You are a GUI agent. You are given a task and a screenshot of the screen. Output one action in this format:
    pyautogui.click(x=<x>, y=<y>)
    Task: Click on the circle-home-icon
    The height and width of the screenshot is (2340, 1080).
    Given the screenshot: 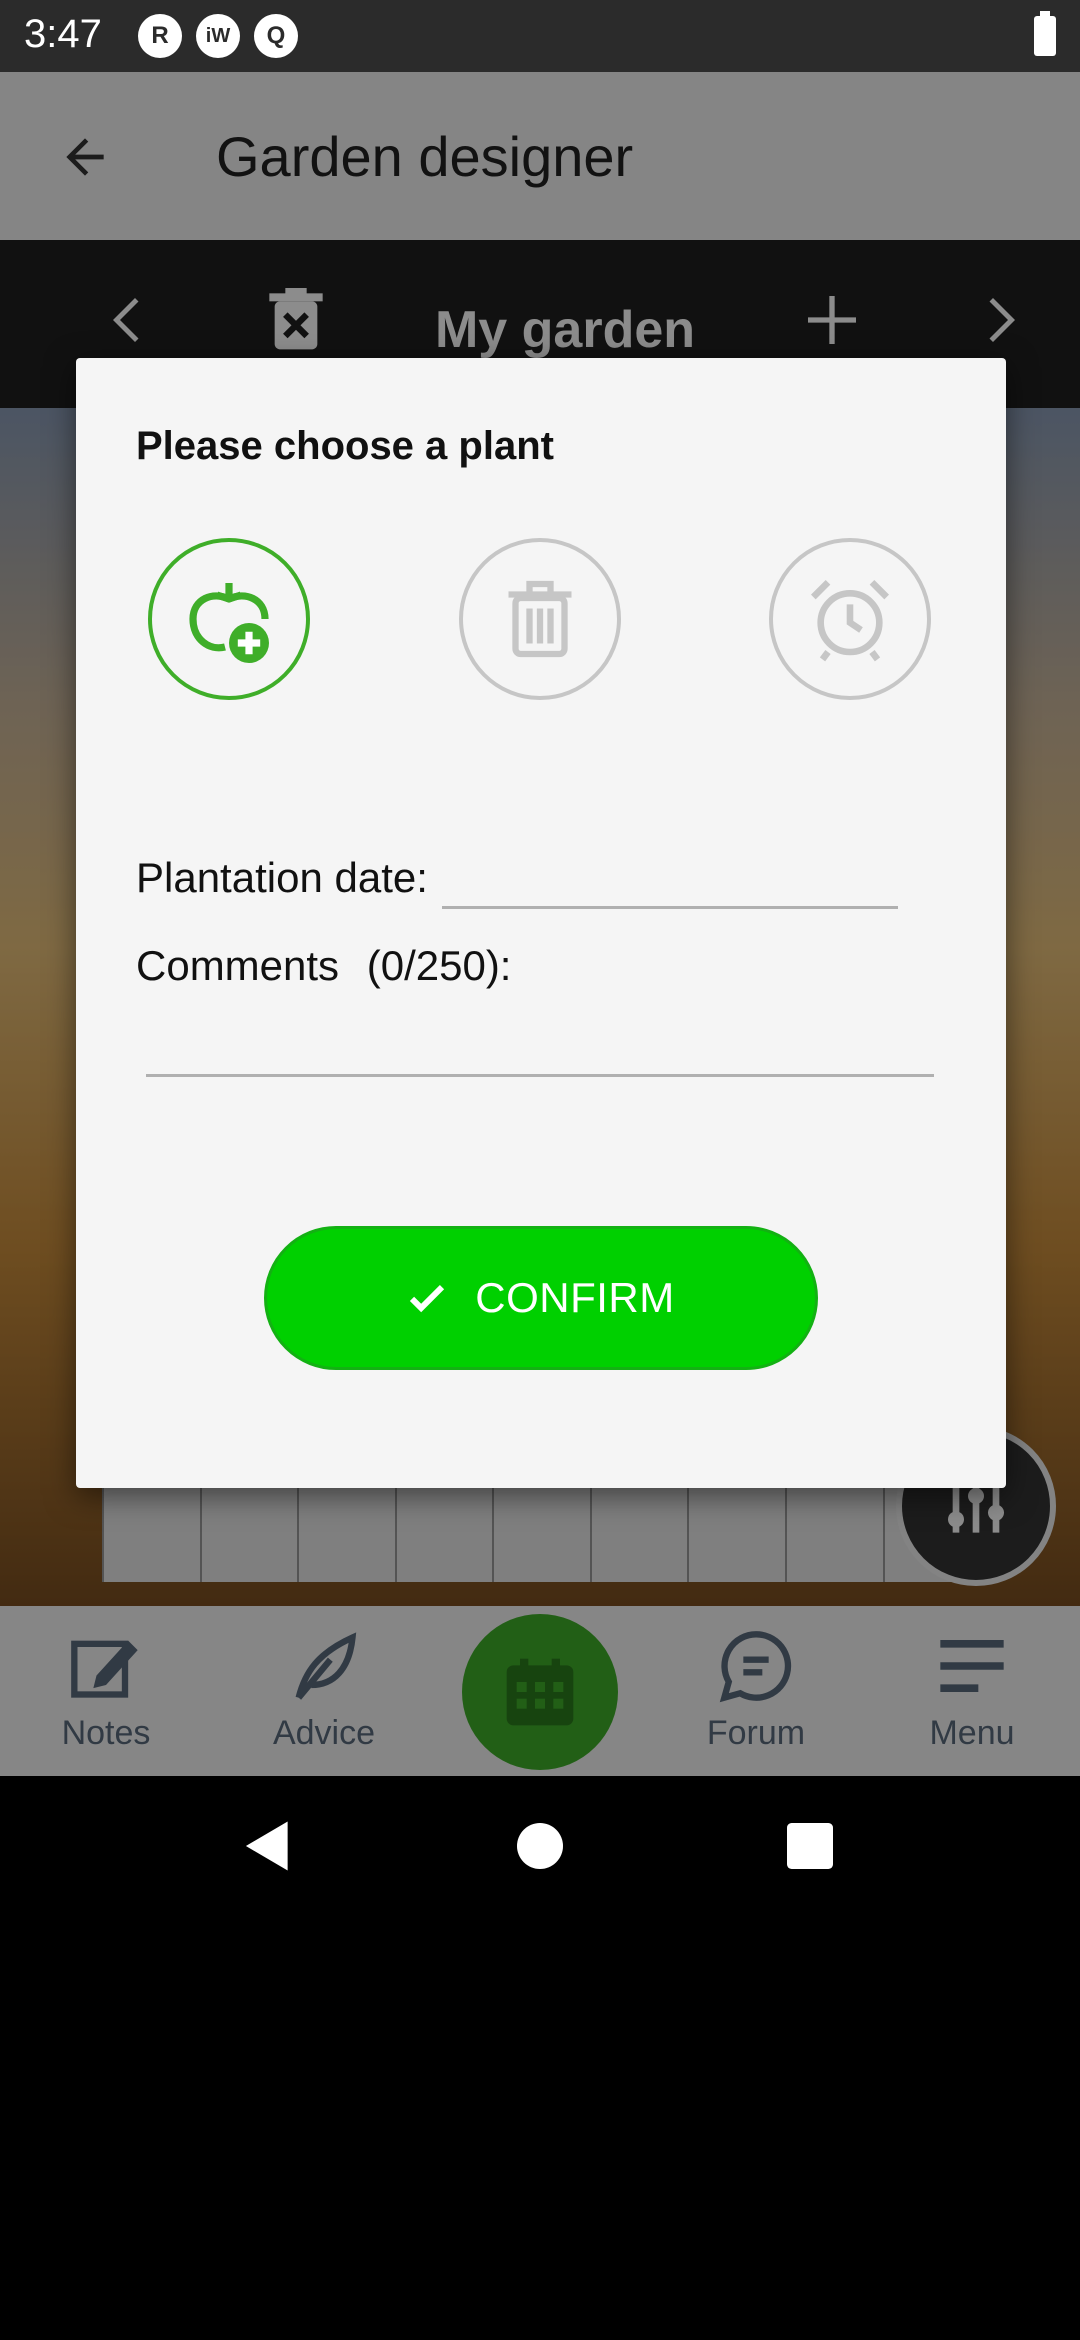 What is the action you would take?
    pyautogui.click(x=540, y=1846)
    